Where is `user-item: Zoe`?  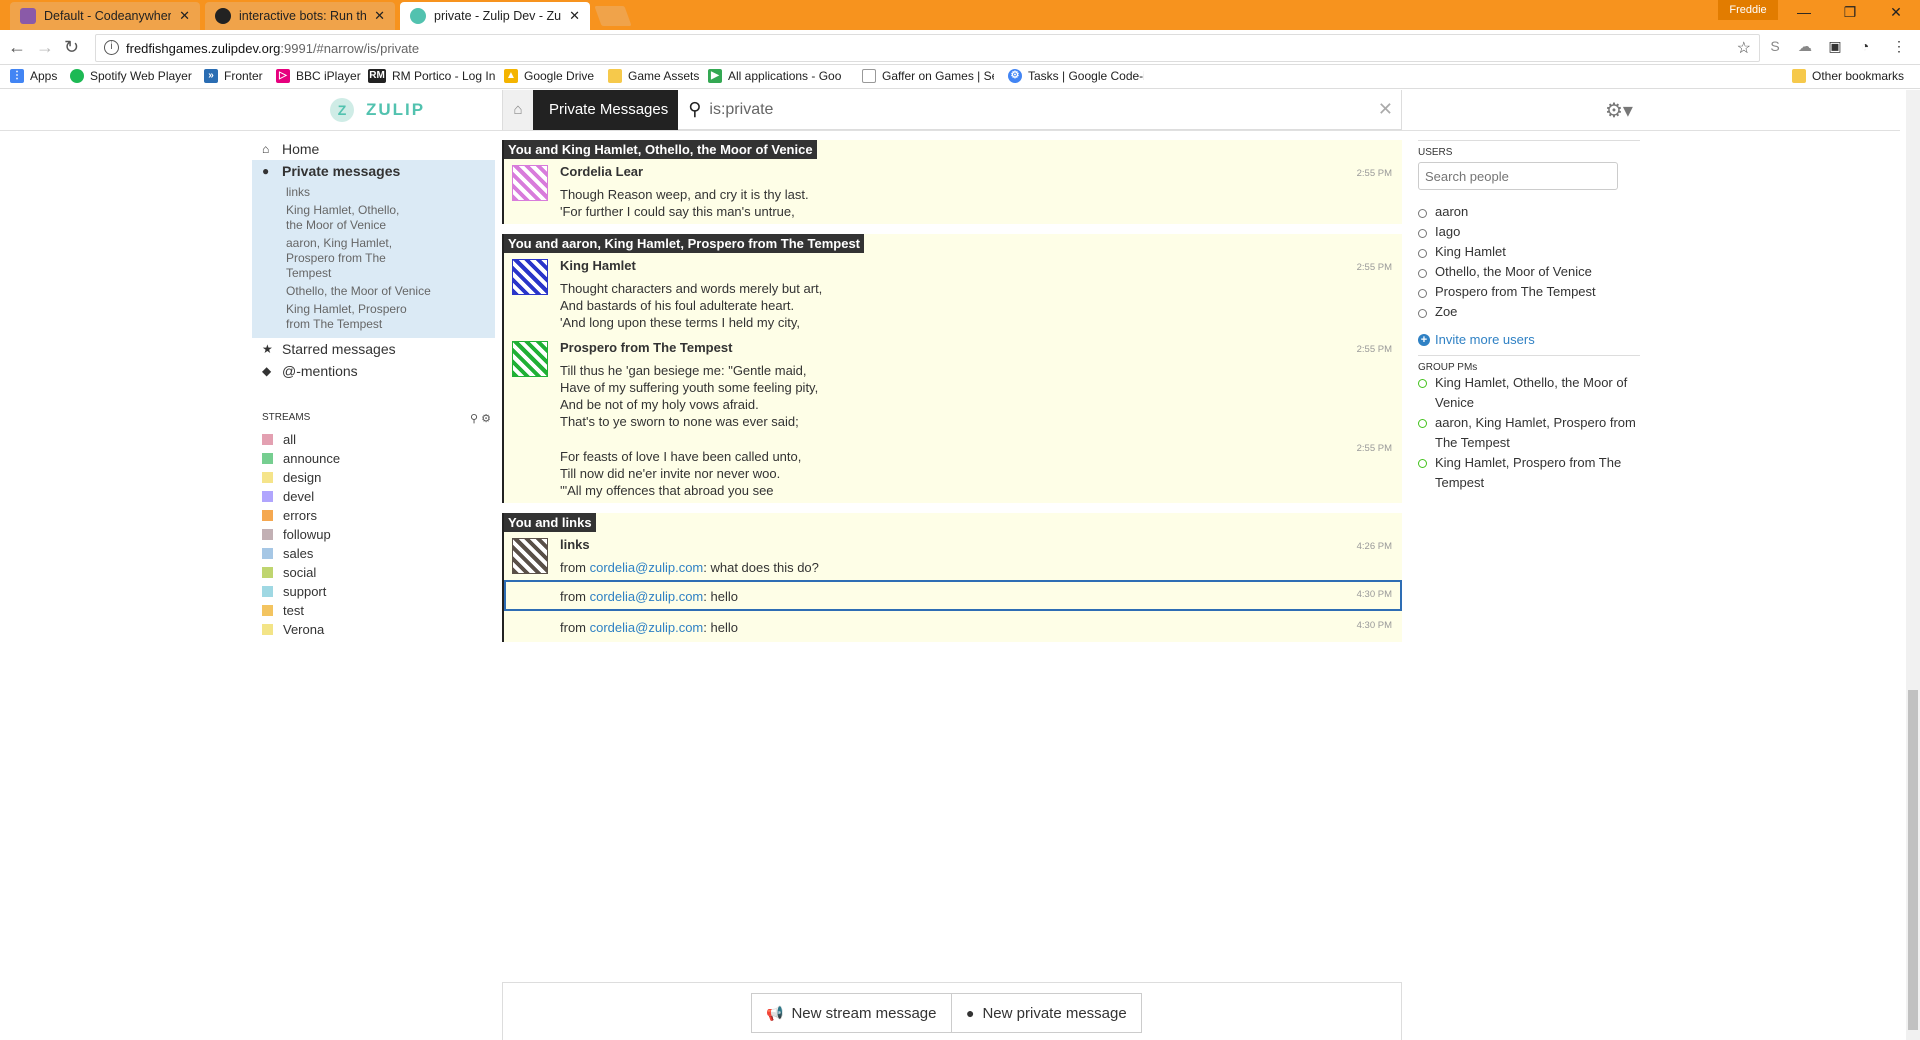
user-item: Zoe is located at coordinates (1529, 314).